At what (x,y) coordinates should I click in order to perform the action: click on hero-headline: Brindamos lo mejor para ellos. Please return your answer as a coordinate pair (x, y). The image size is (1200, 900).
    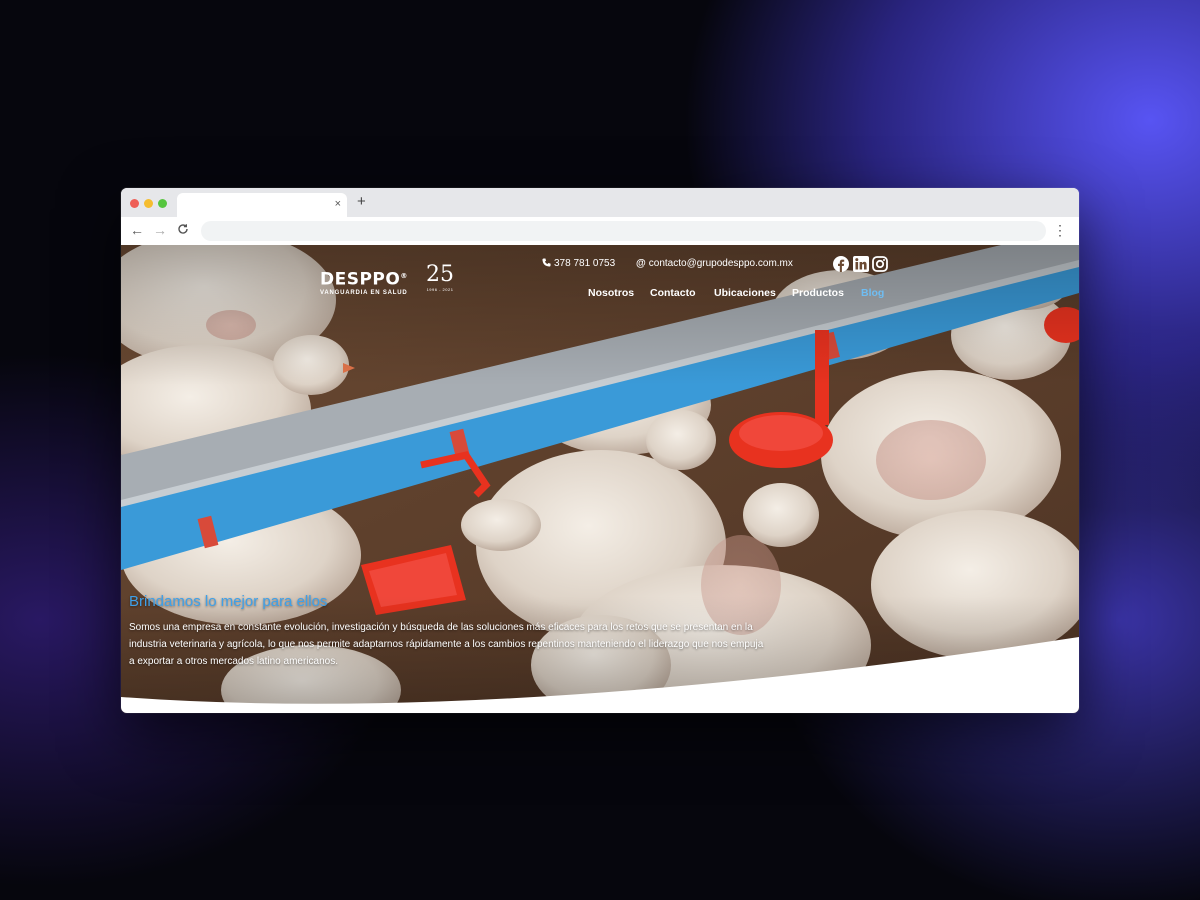
    Looking at the image, I should click on (228, 601).